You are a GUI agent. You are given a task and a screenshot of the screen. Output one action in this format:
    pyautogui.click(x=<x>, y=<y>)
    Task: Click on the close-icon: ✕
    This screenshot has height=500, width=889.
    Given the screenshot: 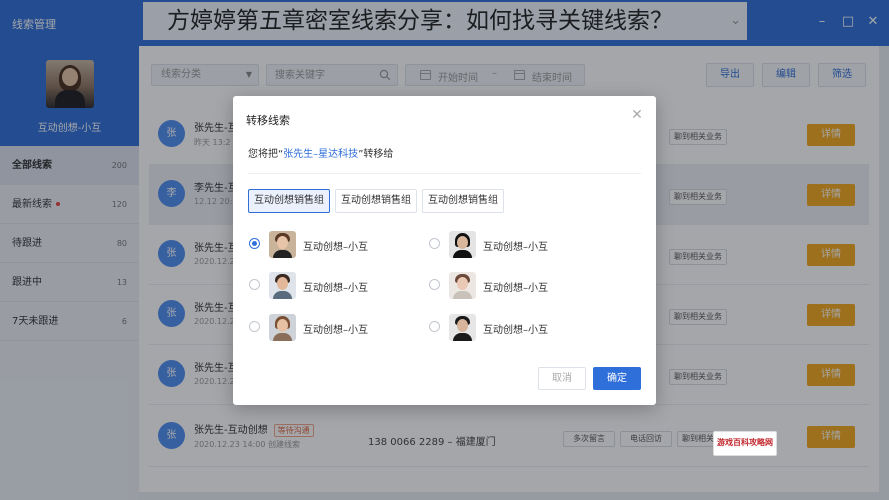 What is the action you would take?
    pyautogui.click(x=637, y=115)
    